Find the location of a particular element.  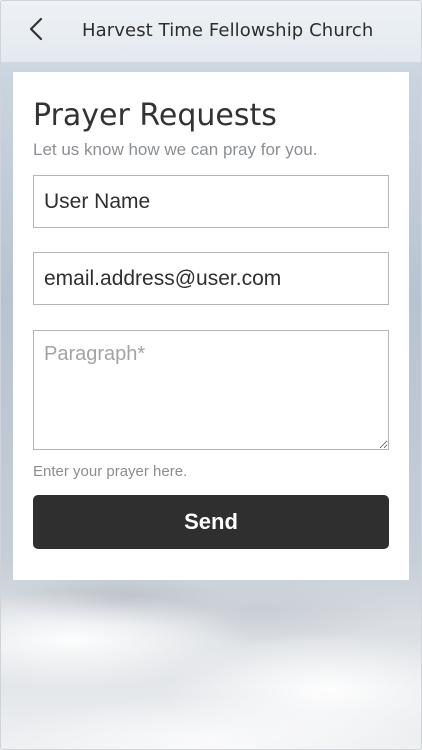

prayer-helper-text: Enter your prayer here. is located at coordinates (110, 471).